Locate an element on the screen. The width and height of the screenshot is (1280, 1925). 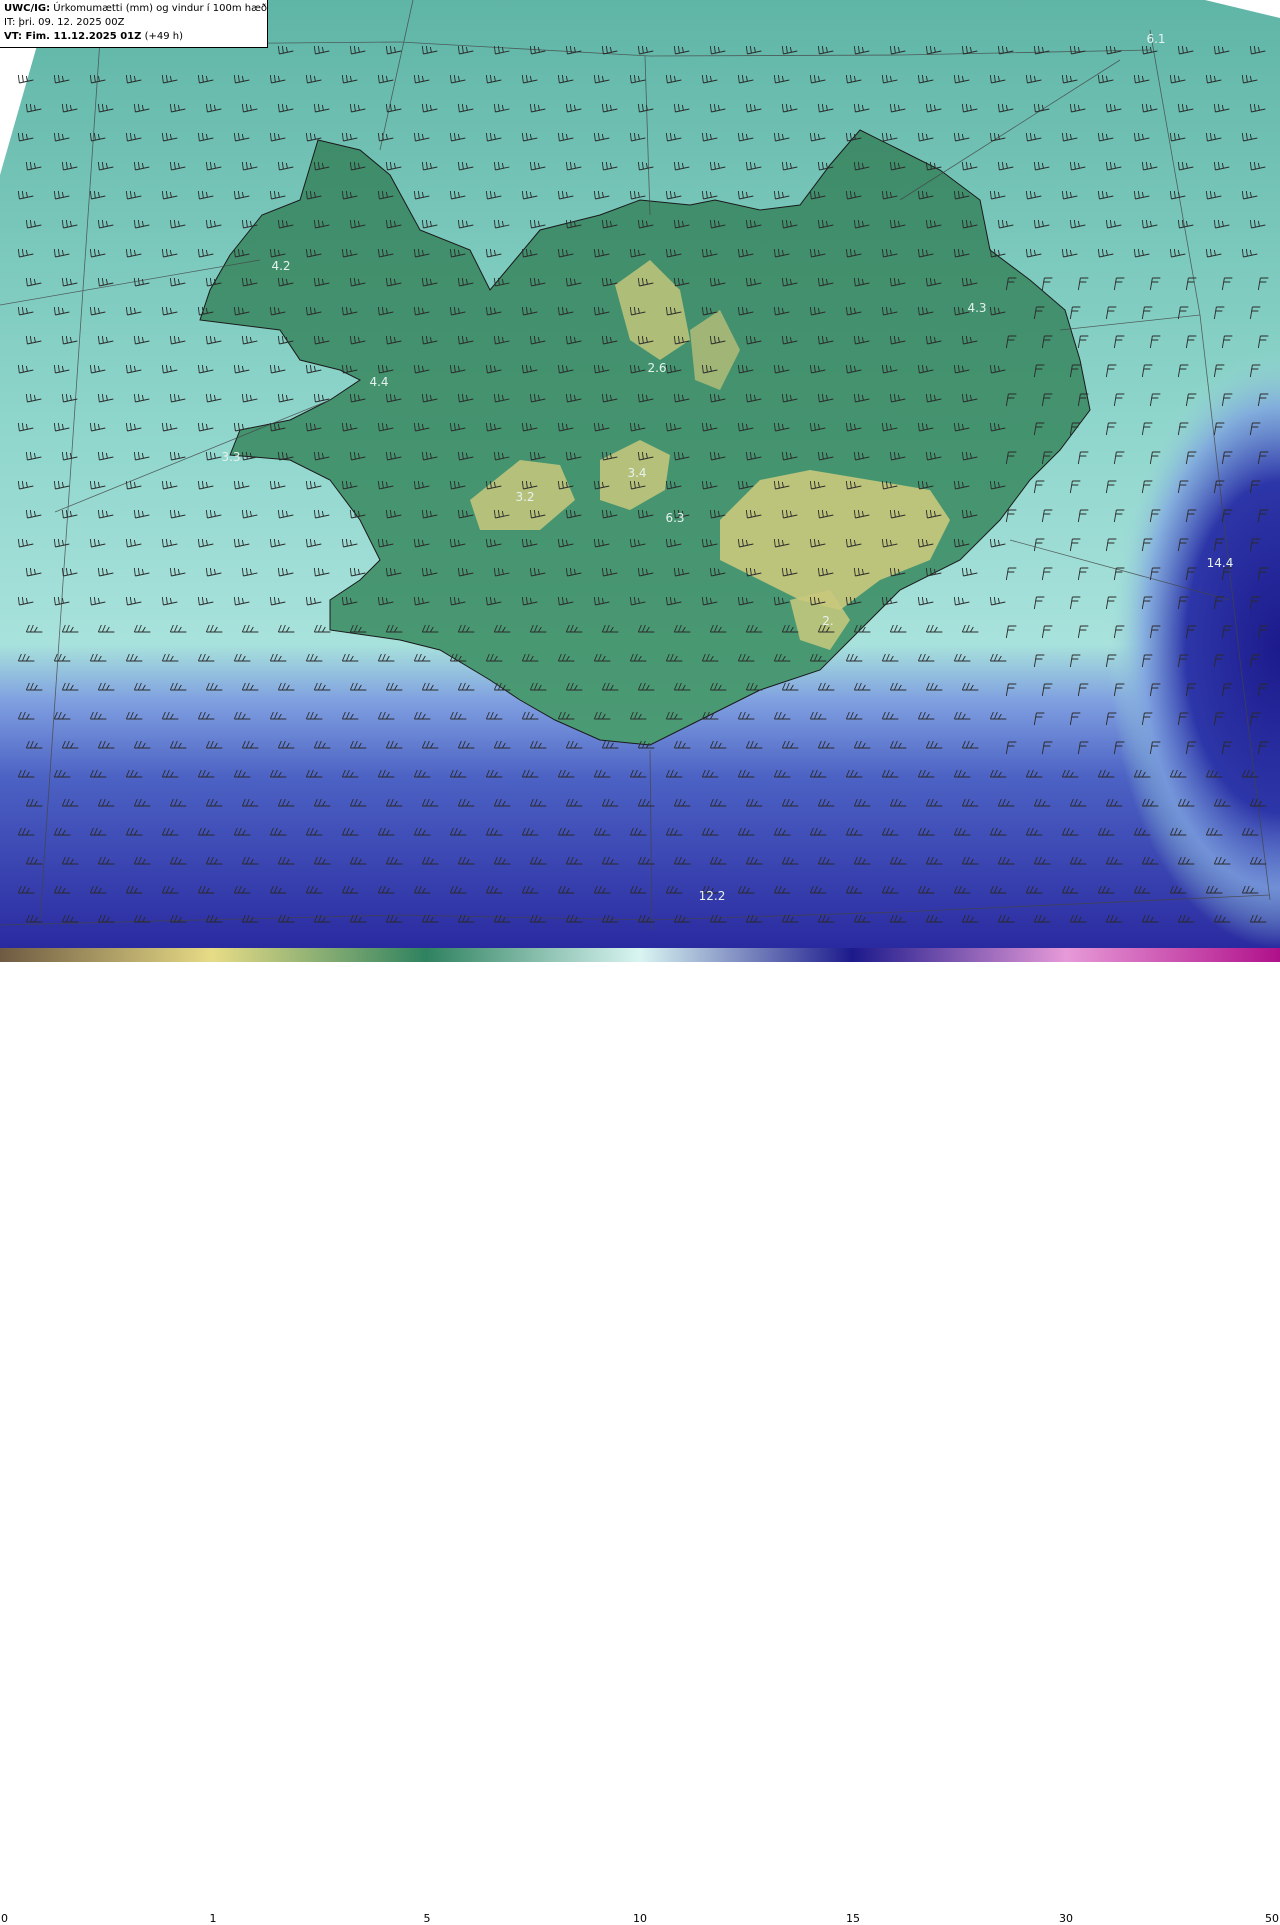
map-title: Úrkomumætti (mm) og vindur í 100m hæð is located at coordinates (160, 8).